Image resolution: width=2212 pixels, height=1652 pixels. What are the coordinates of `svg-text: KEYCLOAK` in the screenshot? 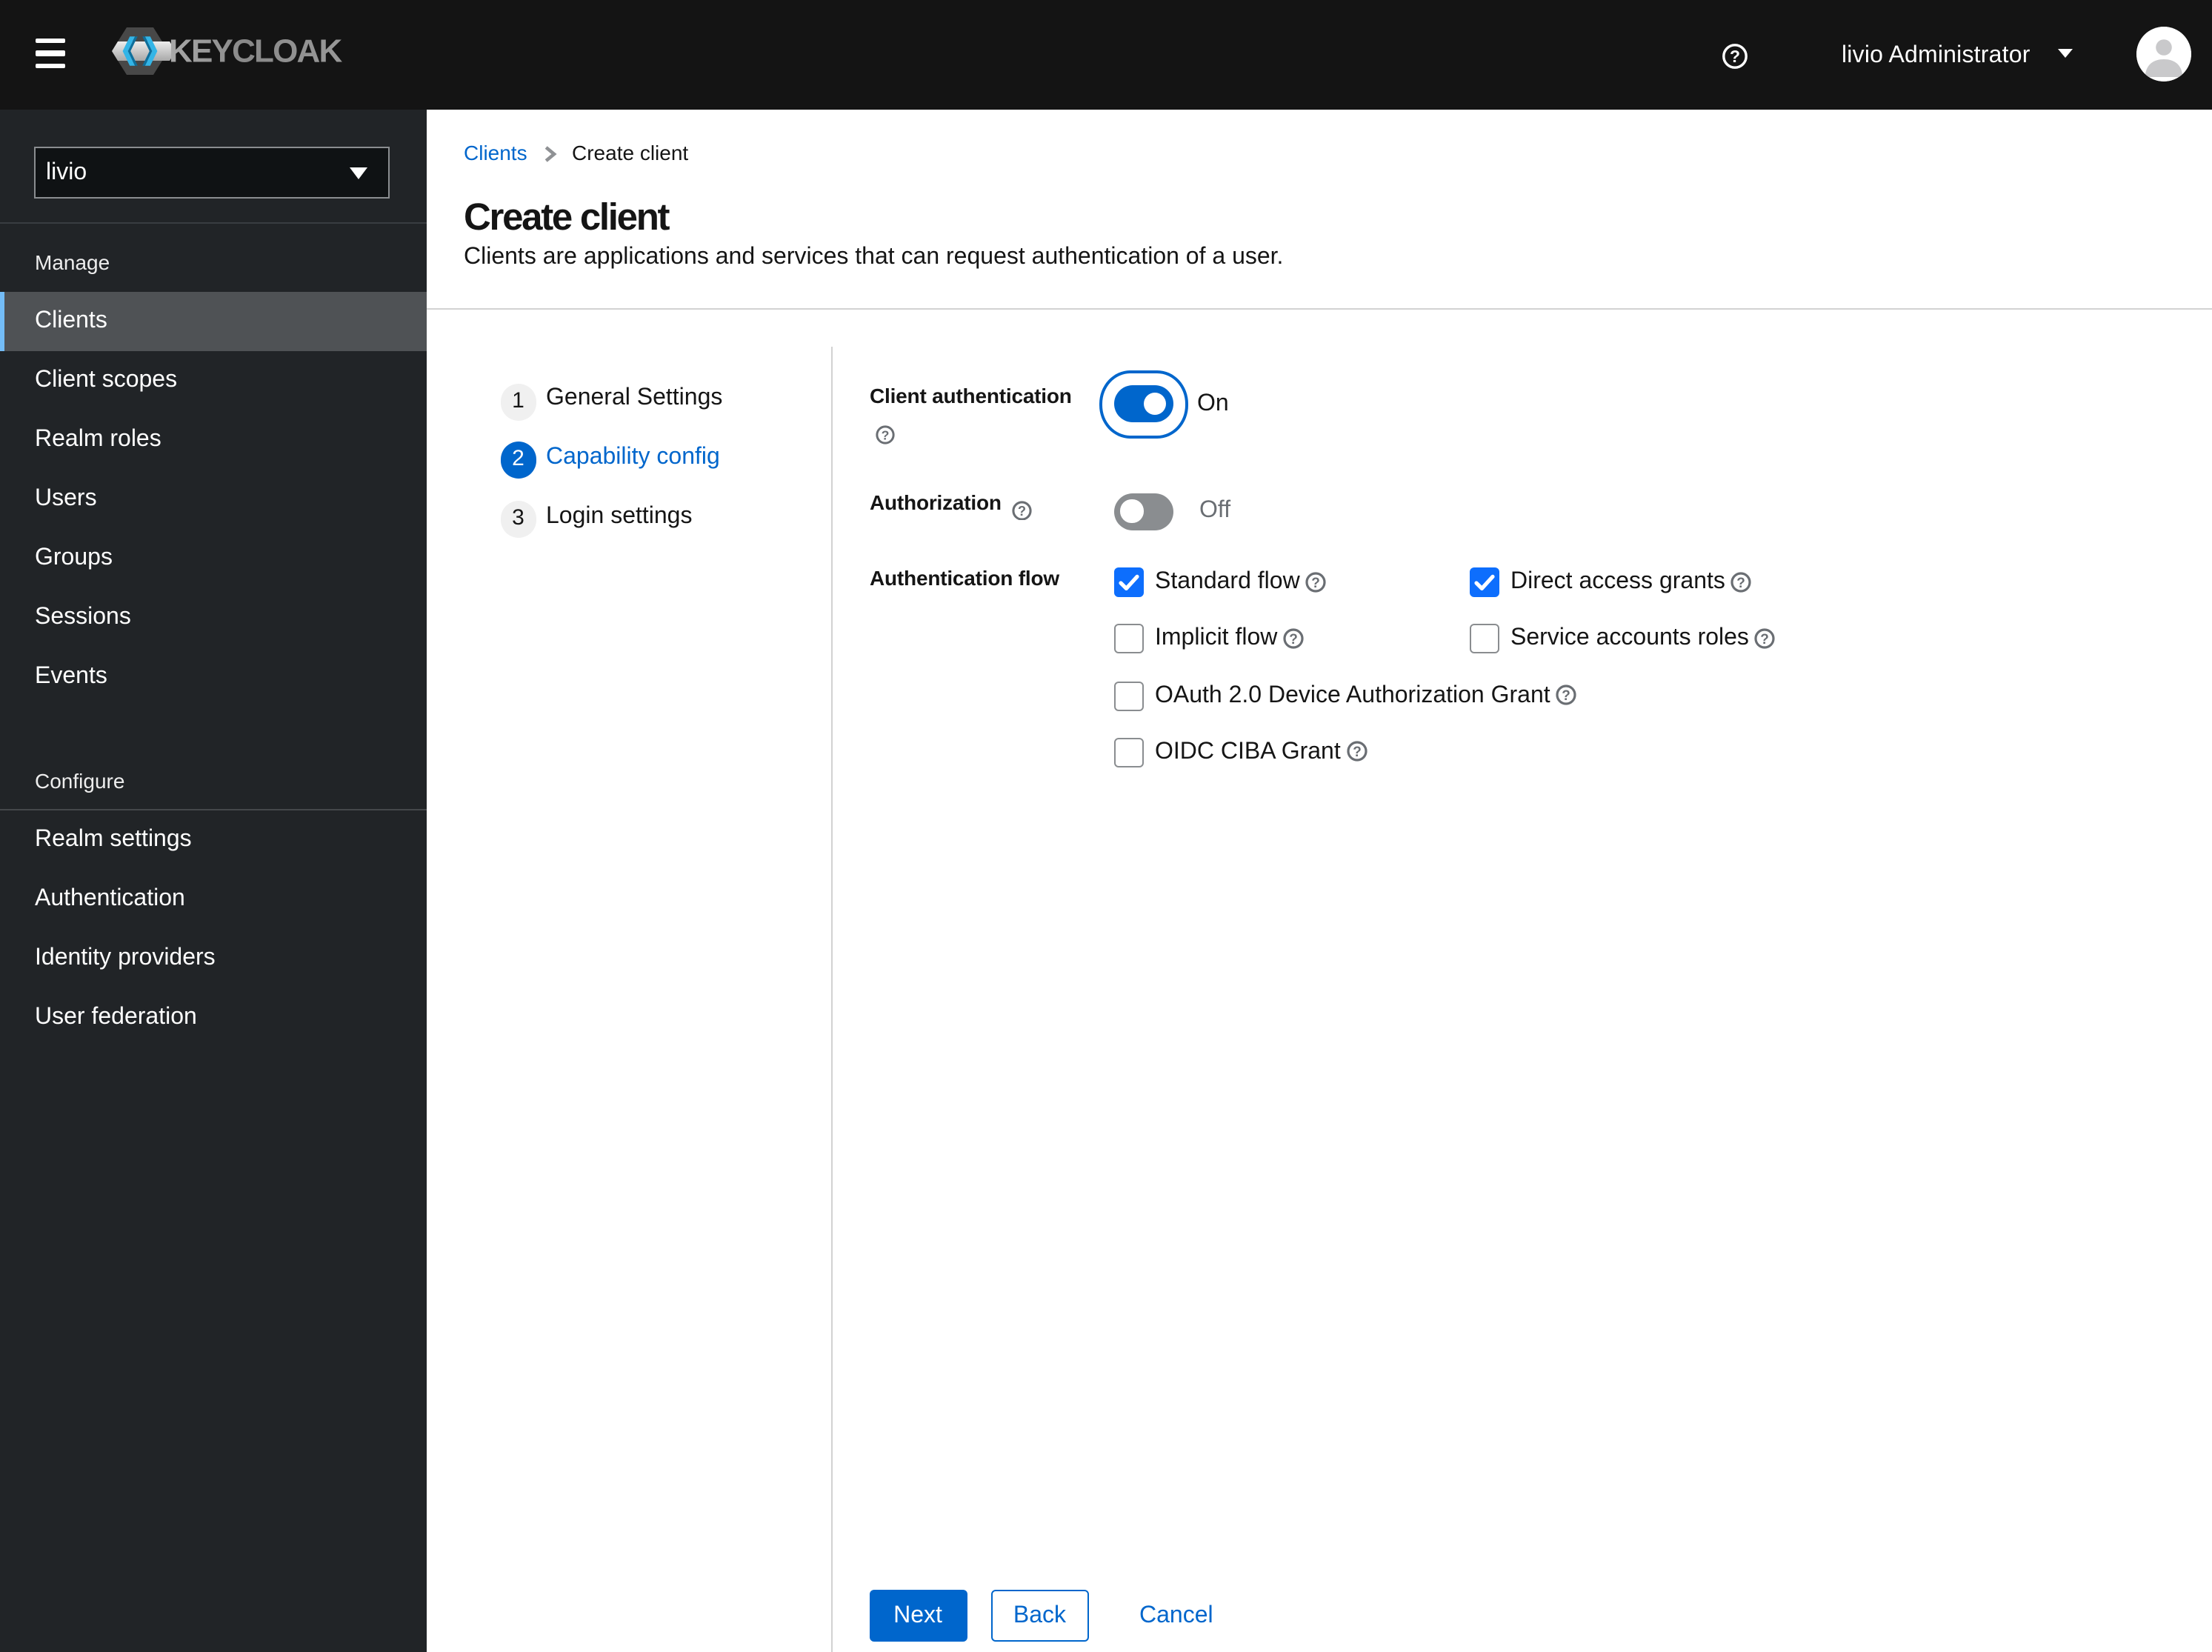 It's located at (256, 51).